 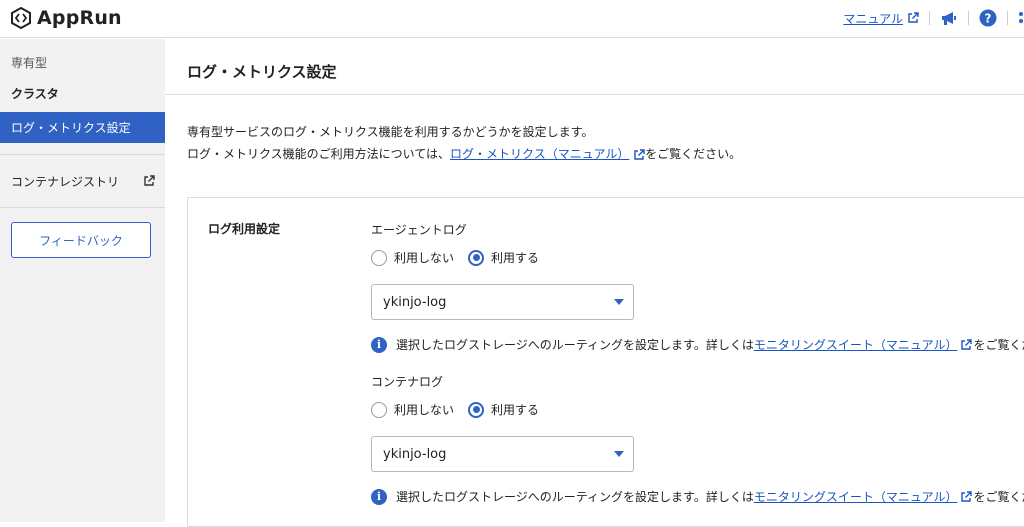 What do you see at coordinates (262, 71) in the screenshot?
I see `page-title: ログ・メトリクス設定` at bounding box center [262, 71].